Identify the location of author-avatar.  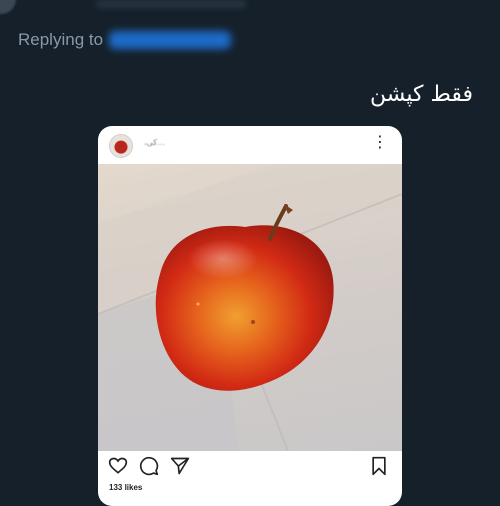
(8, 7).